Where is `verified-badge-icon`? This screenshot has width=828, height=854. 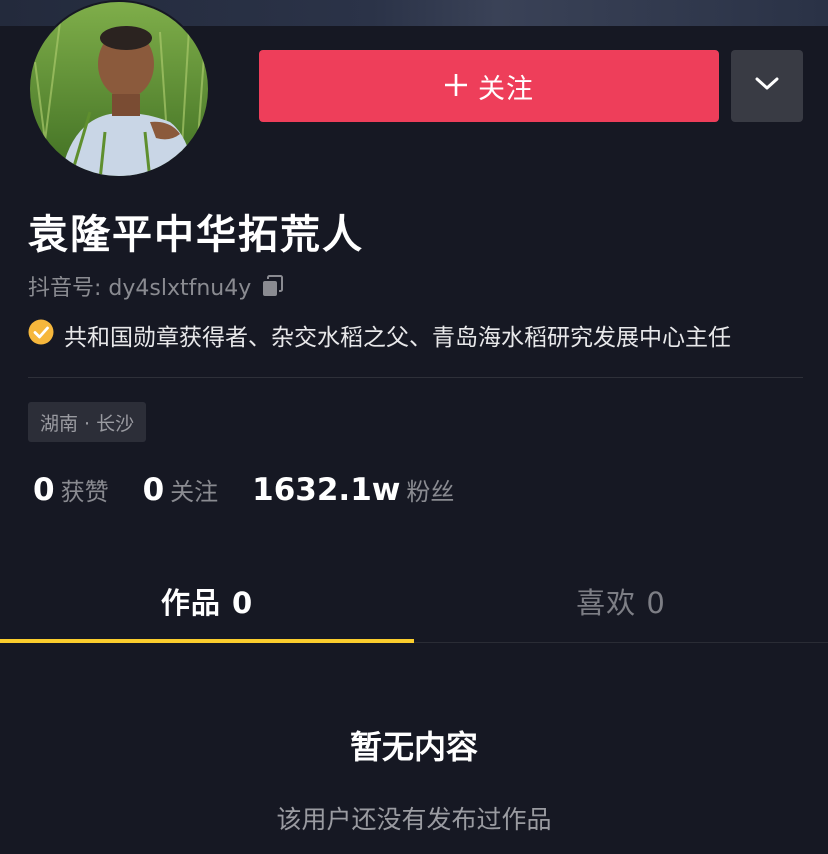
verified-badge-icon is located at coordinates (41, 335).